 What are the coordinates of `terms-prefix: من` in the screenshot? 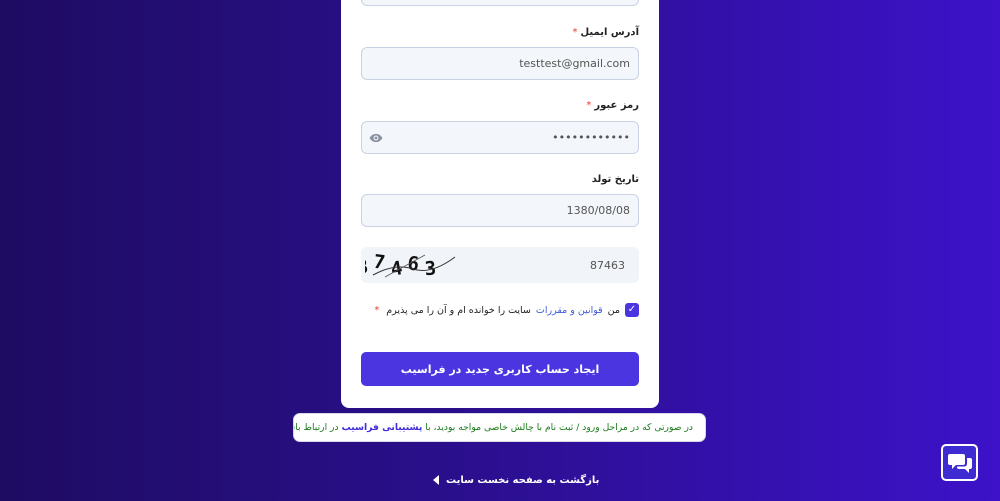 It's located at (613, 310).